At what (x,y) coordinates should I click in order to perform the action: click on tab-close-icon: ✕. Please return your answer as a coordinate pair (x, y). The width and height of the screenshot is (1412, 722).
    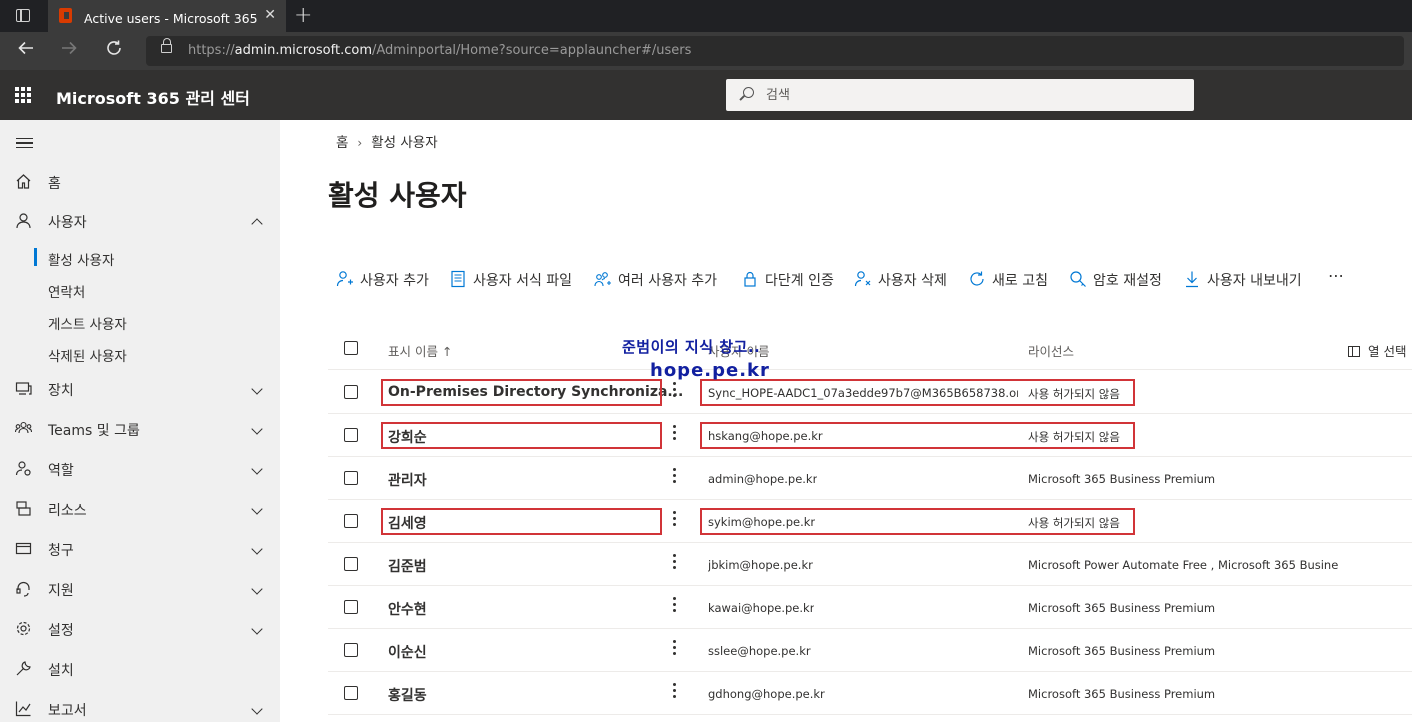
    Looking at the image, I should click on (270, 15).